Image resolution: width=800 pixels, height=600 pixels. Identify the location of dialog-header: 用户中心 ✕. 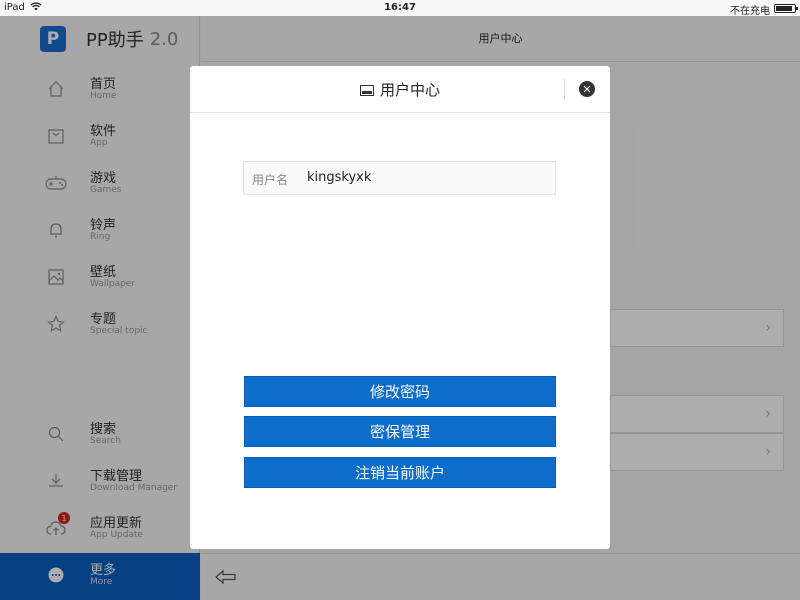
(400, 89).